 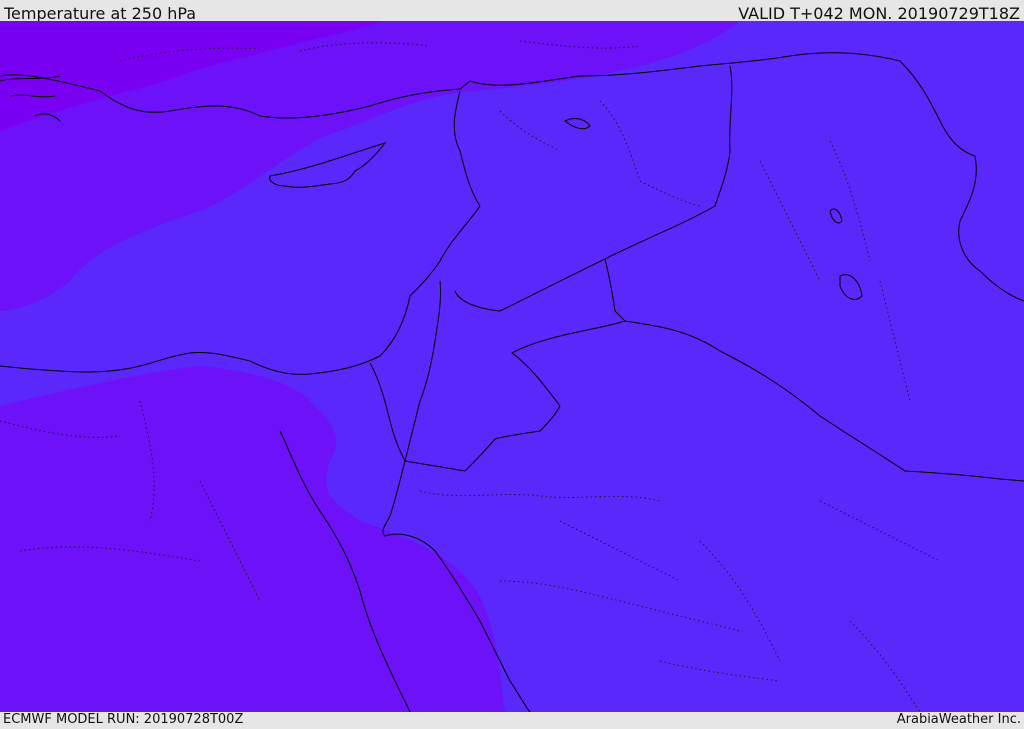 What do you see at coordinates (123, 719) in the screenshot?
I see `model-run-label: ECMWF MODEL RUN: 20190728T00Z` at bounding box center [123, 719].